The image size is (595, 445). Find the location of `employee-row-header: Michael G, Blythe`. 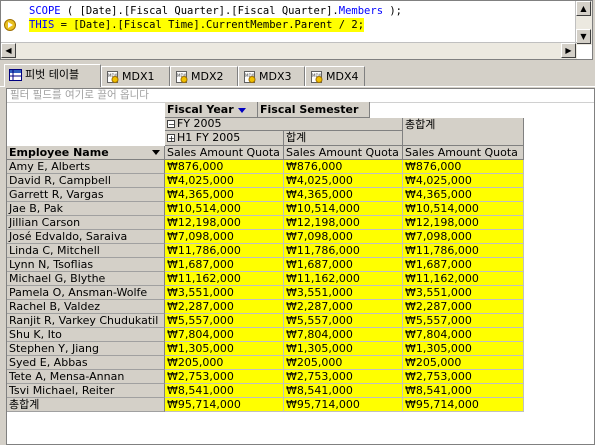

employee-row-header: Michael G, Blythe is located at coordinates (86, 279).